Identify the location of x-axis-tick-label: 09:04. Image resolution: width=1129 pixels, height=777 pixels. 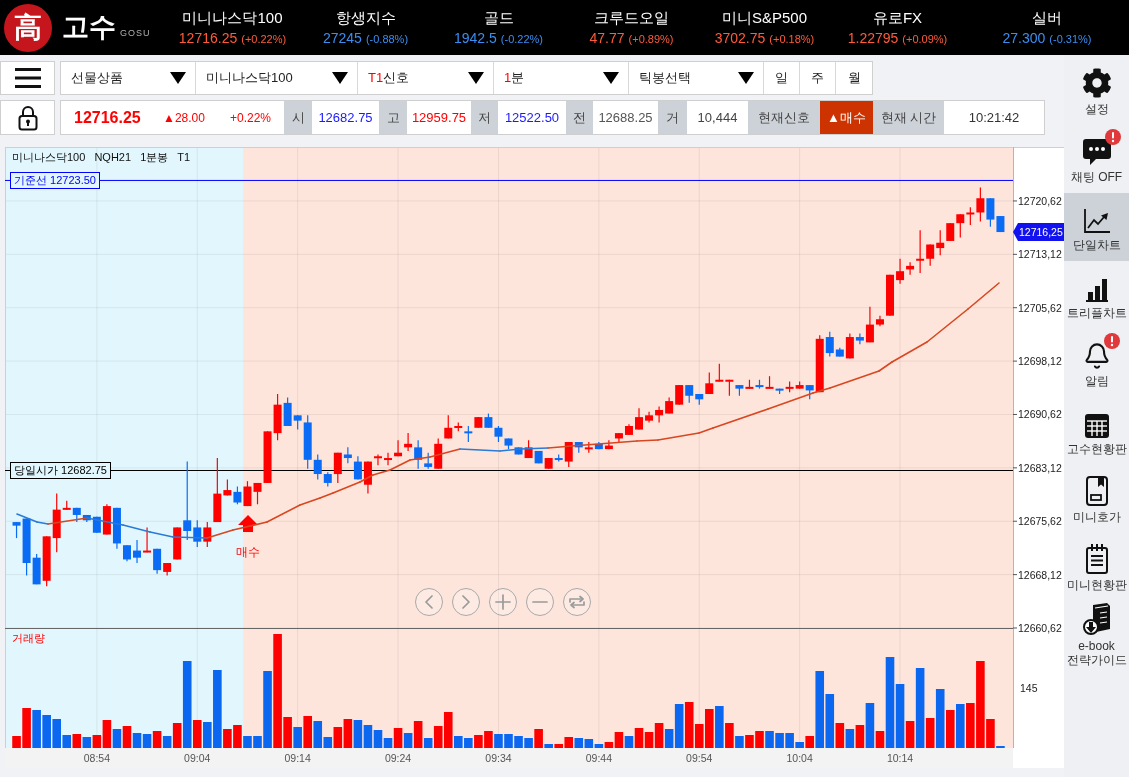
(197, 758).